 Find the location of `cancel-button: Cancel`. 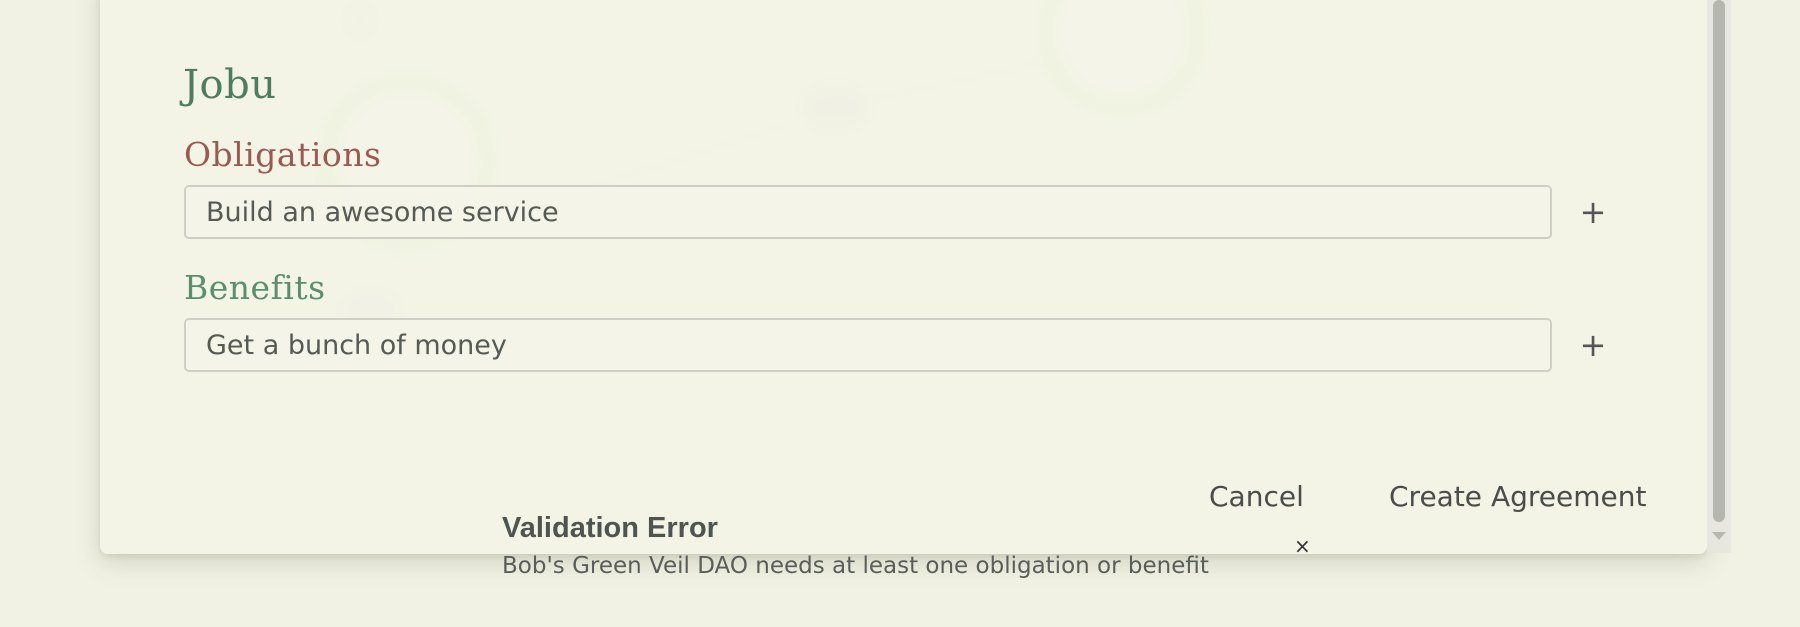

cancel-button: Cancel is located at coordinates (1256, 496).